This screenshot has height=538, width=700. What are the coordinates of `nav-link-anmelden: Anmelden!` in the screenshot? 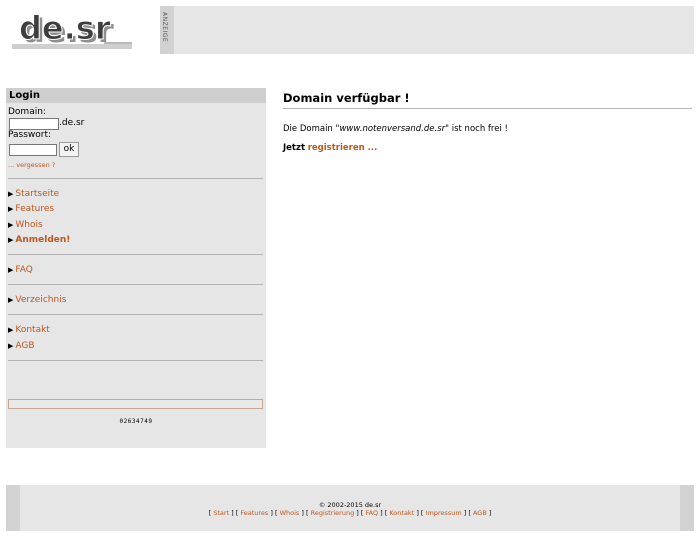 It's located at (42, 240).